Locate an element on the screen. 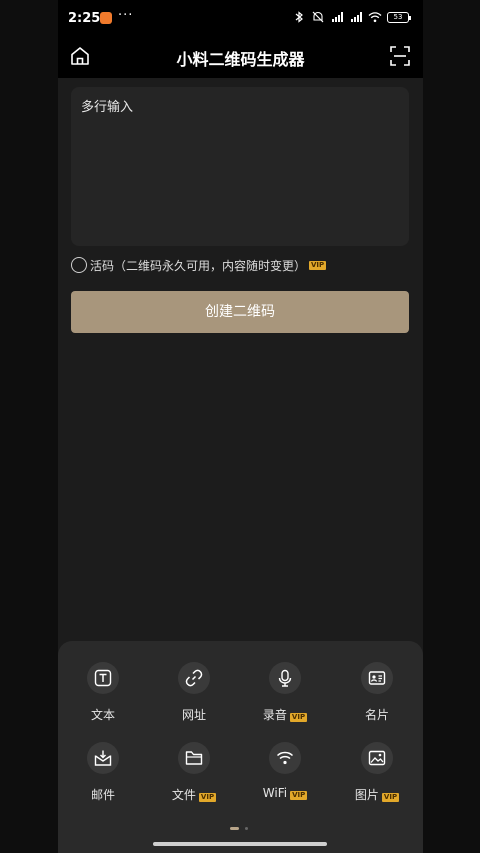  more-notifications-icon: ··· is located at coordinates (126, 15).